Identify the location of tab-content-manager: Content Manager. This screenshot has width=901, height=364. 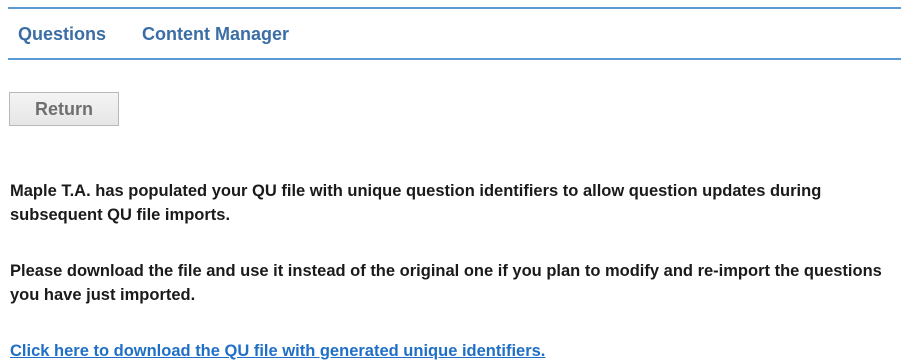
(215, 34).